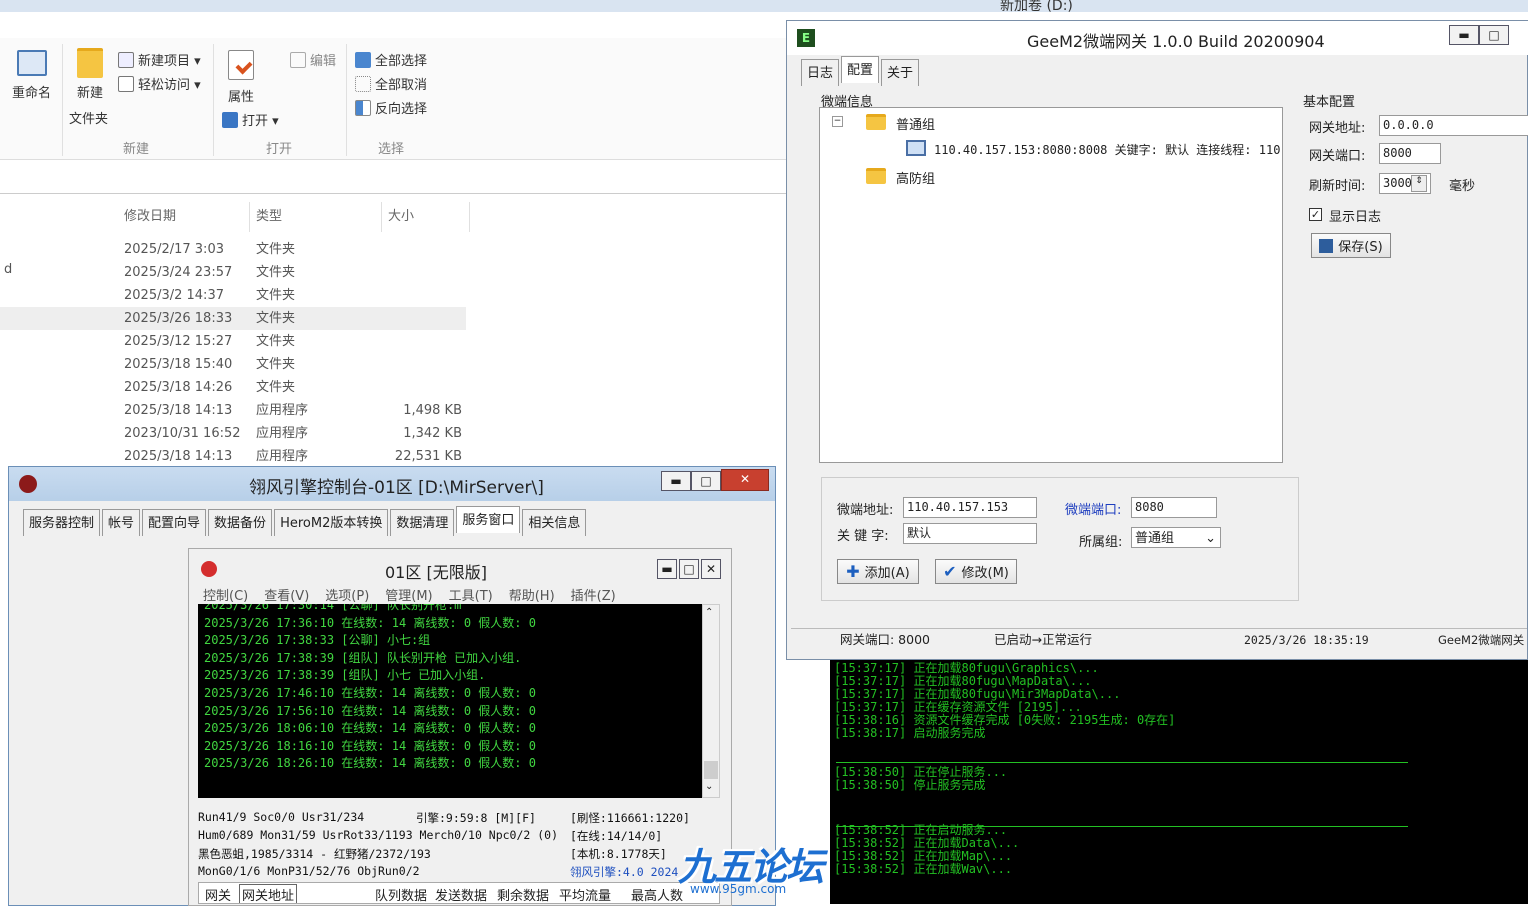 This screenshot has width=1528, height=906. I want to click on new-item-button: 新建项目 ▾, so click(159, 59).